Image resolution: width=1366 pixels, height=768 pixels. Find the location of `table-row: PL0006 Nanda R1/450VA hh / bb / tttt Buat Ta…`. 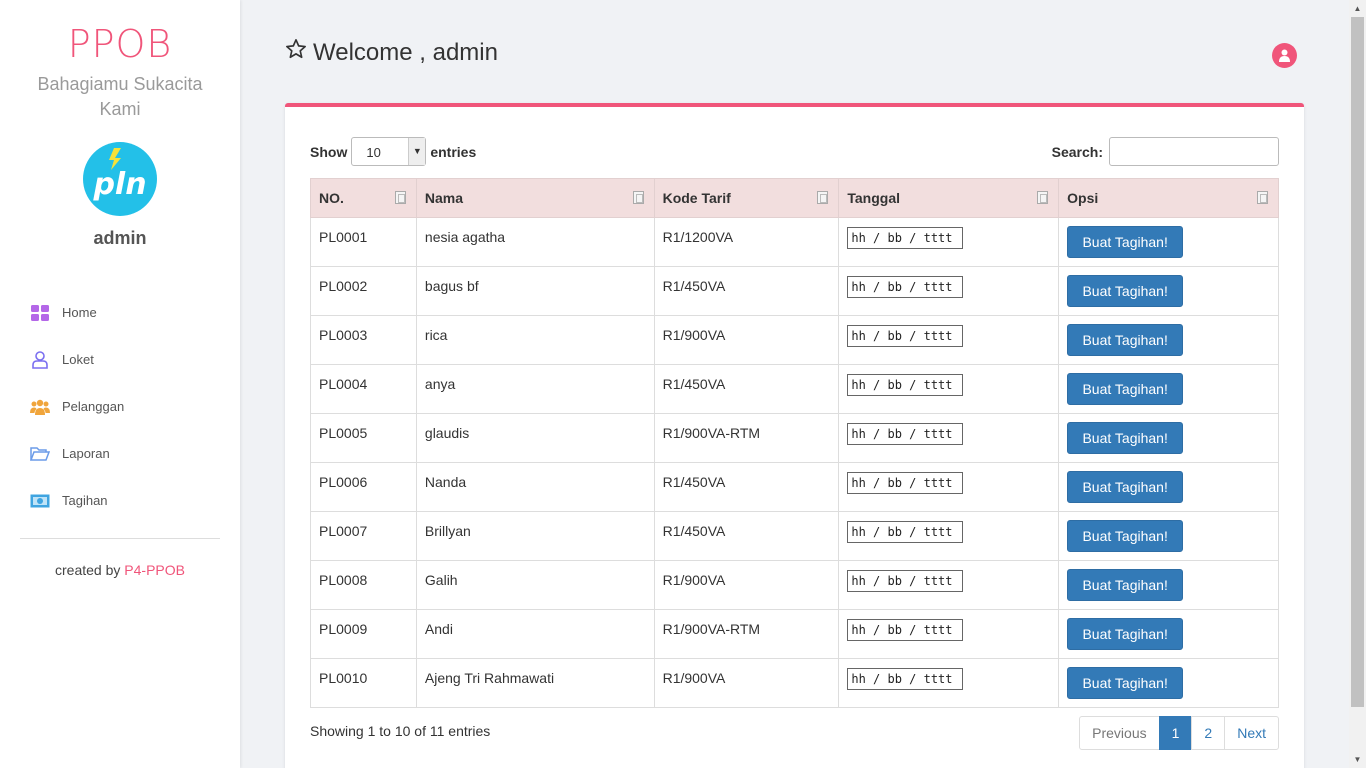

table-row: PL0006 Nanda R1/450VA hh / bb / tttt Buat Ta… is located at coordinates (794, 487).